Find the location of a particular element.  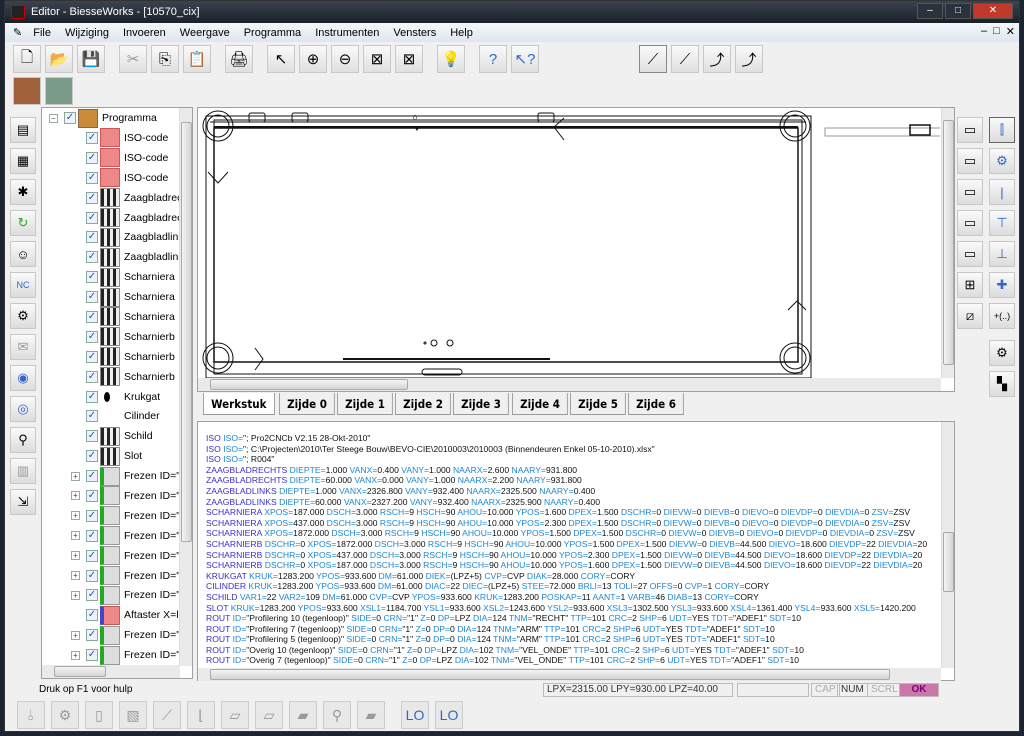

menu-invoeren: Invoeren is located at coordinates (144, 33).